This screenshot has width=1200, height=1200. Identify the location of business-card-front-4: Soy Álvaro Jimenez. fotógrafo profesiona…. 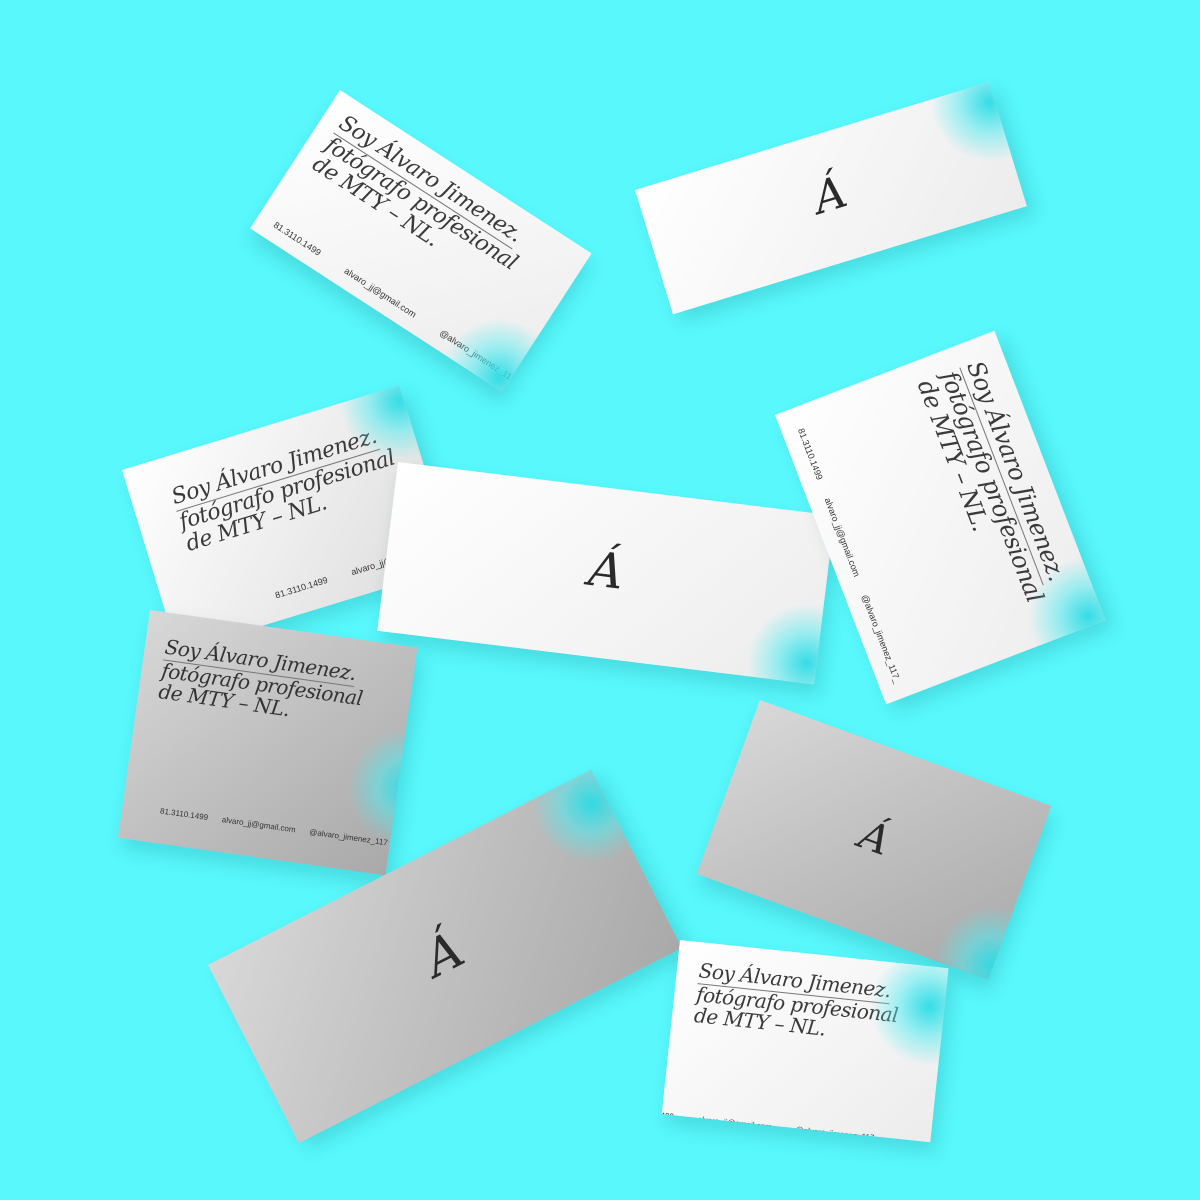
(267, 743).